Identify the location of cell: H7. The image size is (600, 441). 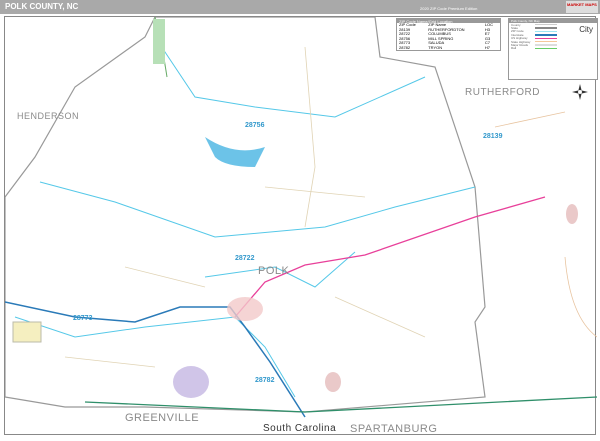
(487, 47).